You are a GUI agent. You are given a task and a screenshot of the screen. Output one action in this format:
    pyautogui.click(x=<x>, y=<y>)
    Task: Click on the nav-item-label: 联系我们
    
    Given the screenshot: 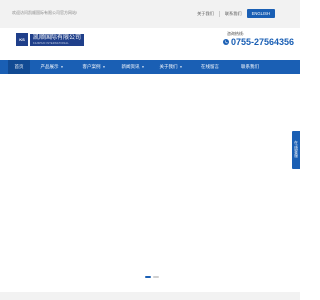 What is the action you would take?
    pyautogui.click(x=250, y=66)
    